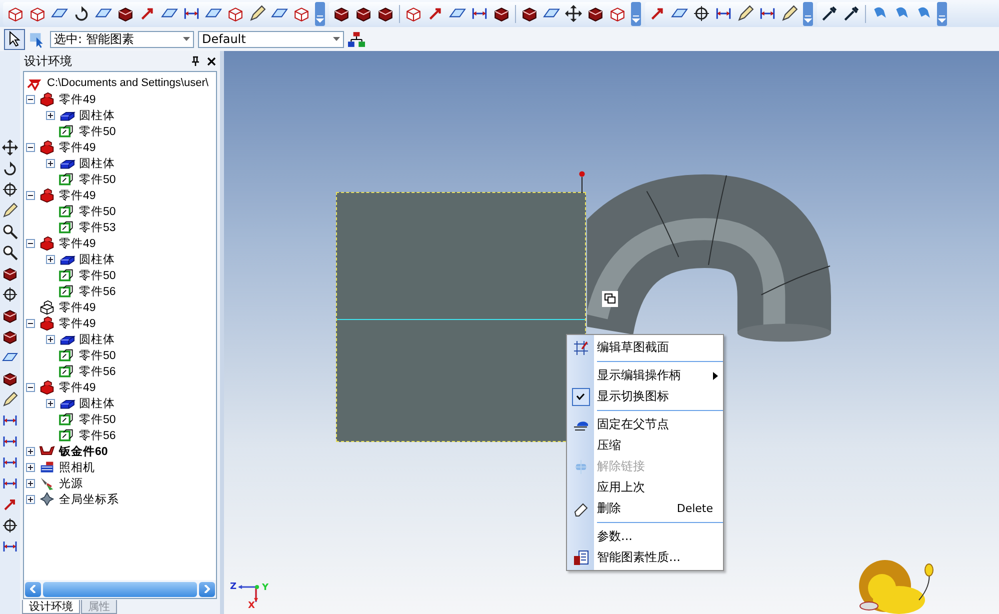 This screenshot has height=614, width=999. Describe the element at coordinates (211, 61) in the screenshot. I see `close-icon` at that location.